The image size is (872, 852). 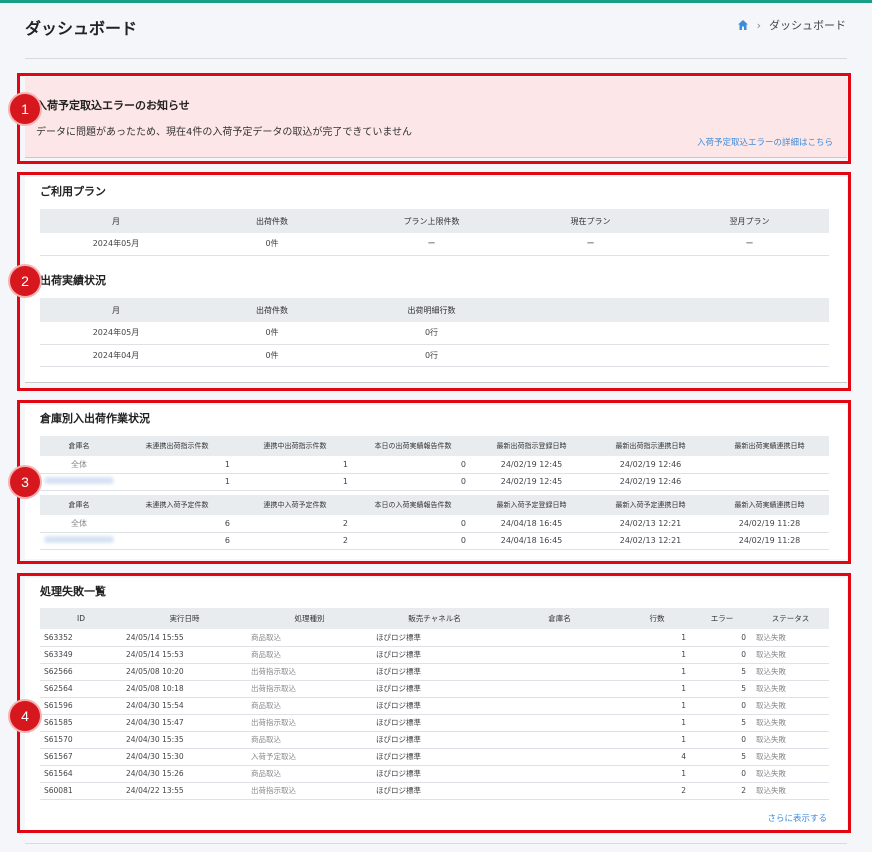 What do you see at coordinates (73, 191) in the screenshot?
I see `plan-title: ご利用プラン` at bounding box center [73, 191].